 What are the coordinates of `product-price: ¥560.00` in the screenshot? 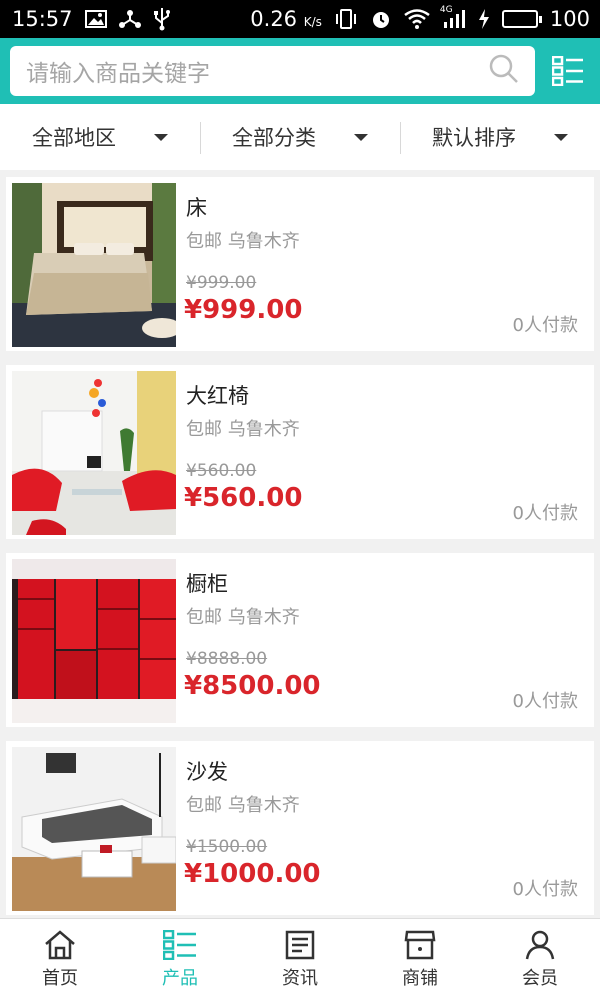 It's located at (243, 498).